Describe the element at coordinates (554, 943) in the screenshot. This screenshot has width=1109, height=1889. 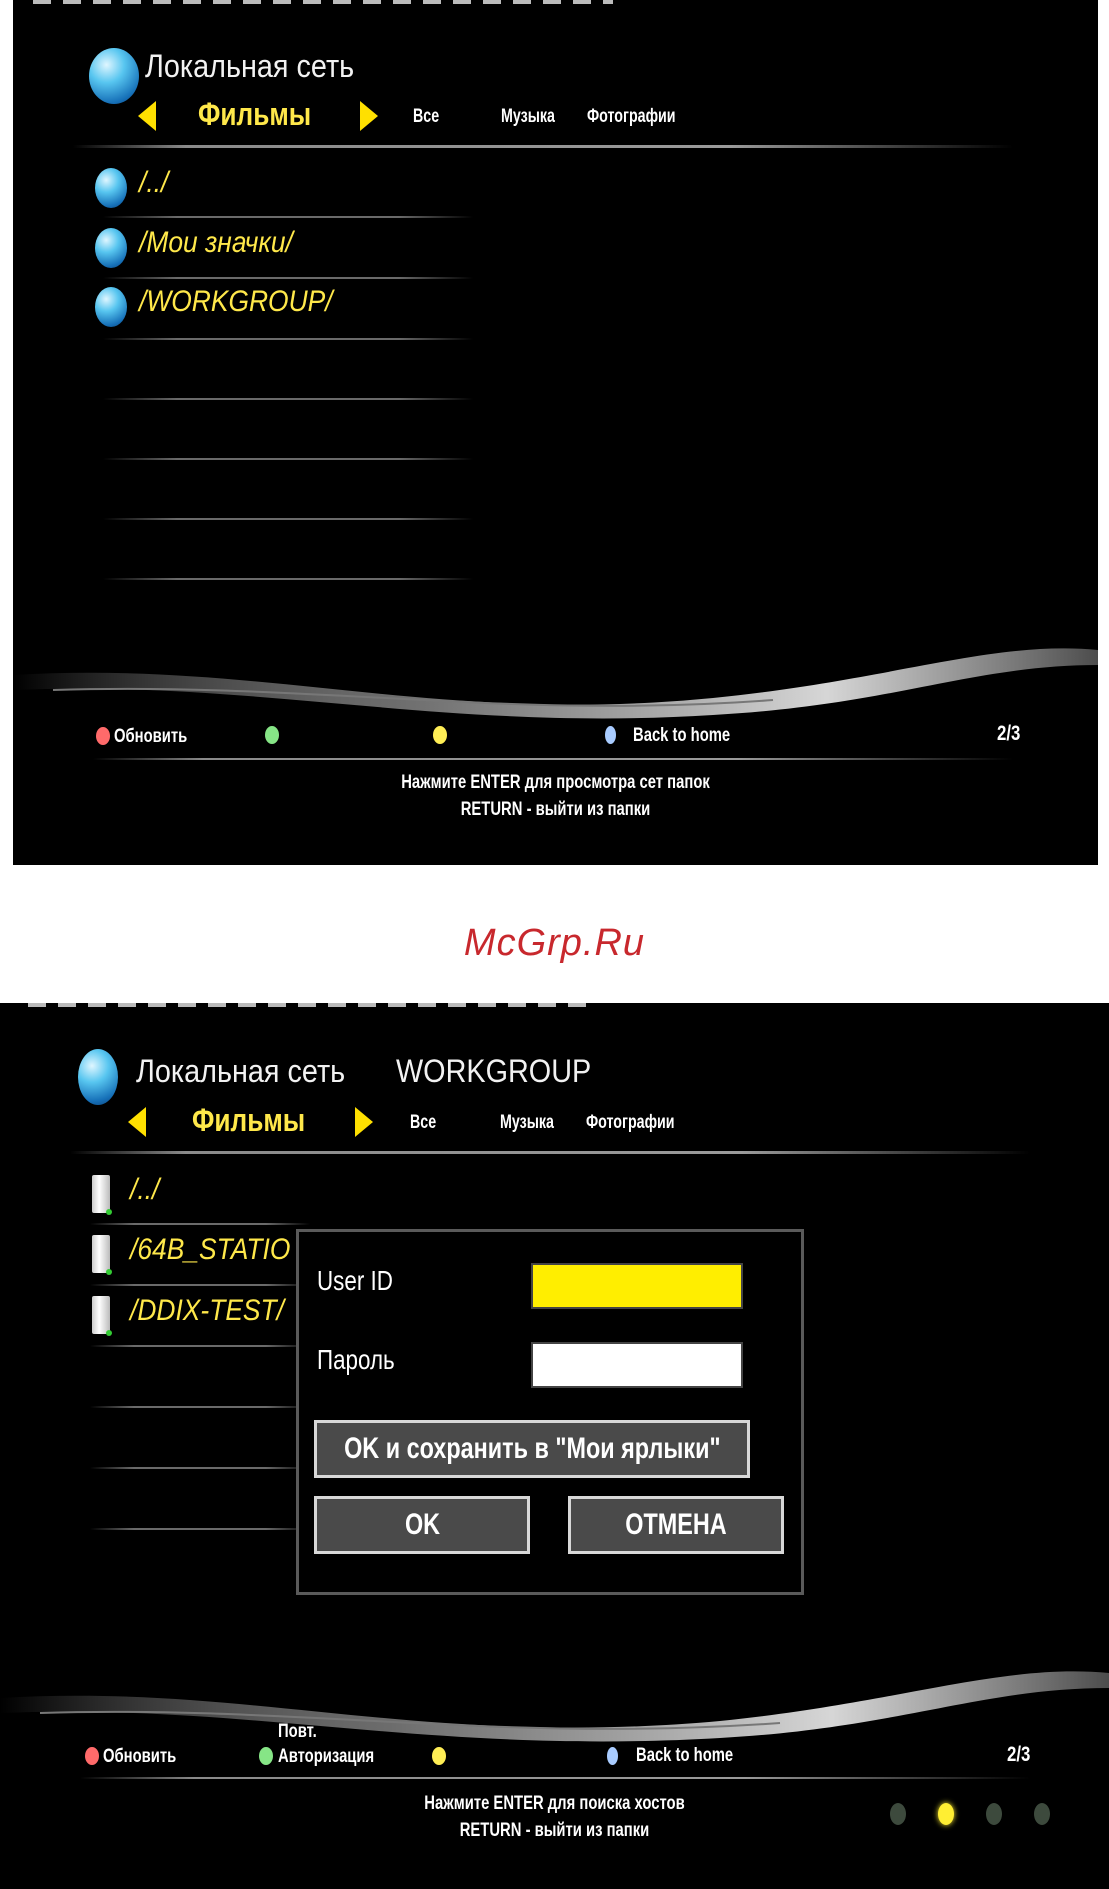
I see `watermark: McGrp.Ru` at that location.